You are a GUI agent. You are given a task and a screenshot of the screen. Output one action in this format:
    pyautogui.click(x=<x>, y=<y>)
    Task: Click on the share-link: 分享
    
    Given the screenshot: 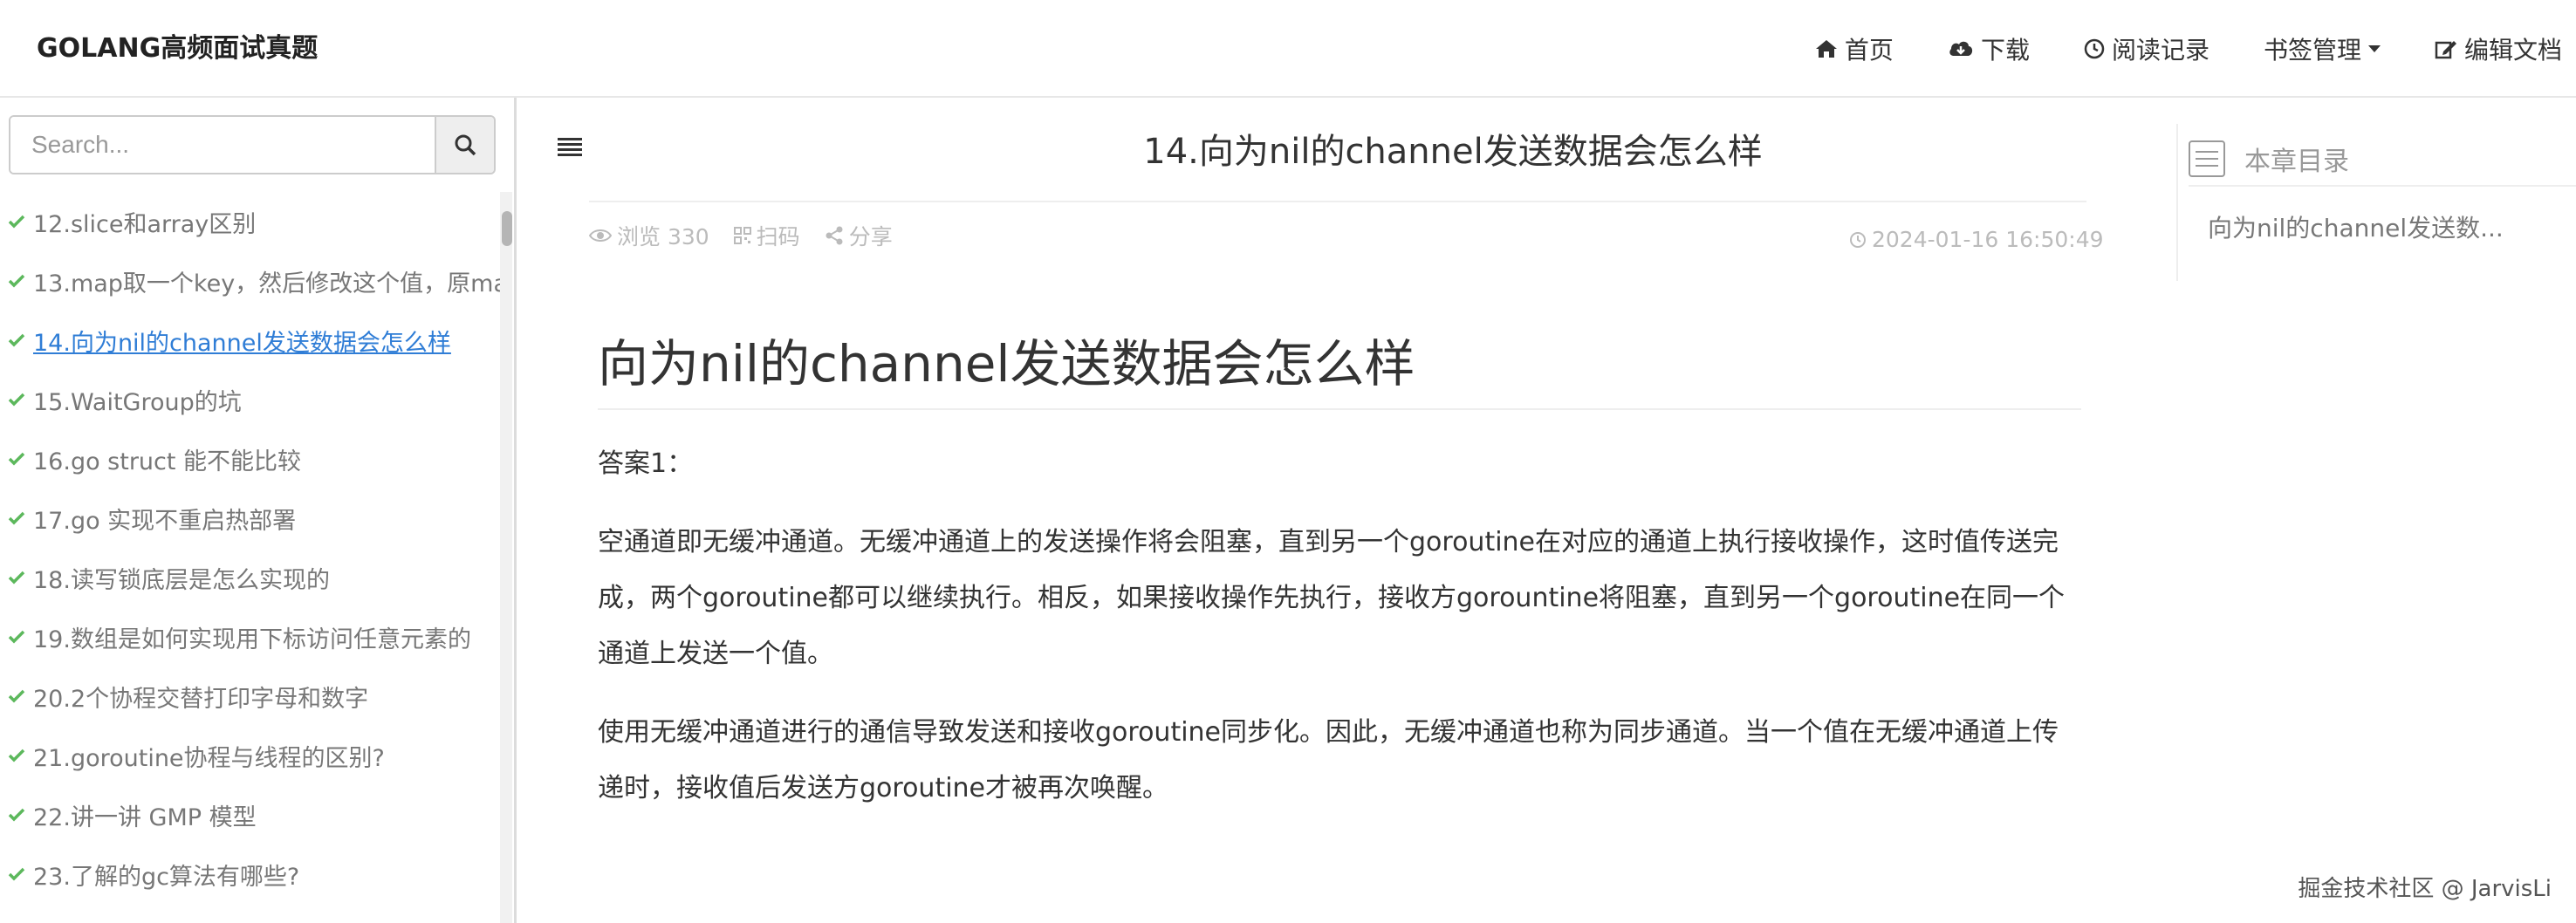 What is the action you would take?
    pyautogui.click(x=859, y=235)
    